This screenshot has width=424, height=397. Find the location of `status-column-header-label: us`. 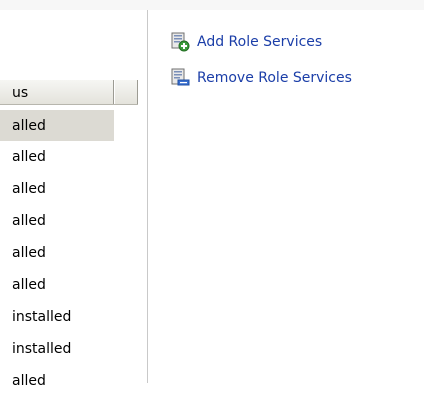

status-column-header-label: us is located at coordinates (20, 93).